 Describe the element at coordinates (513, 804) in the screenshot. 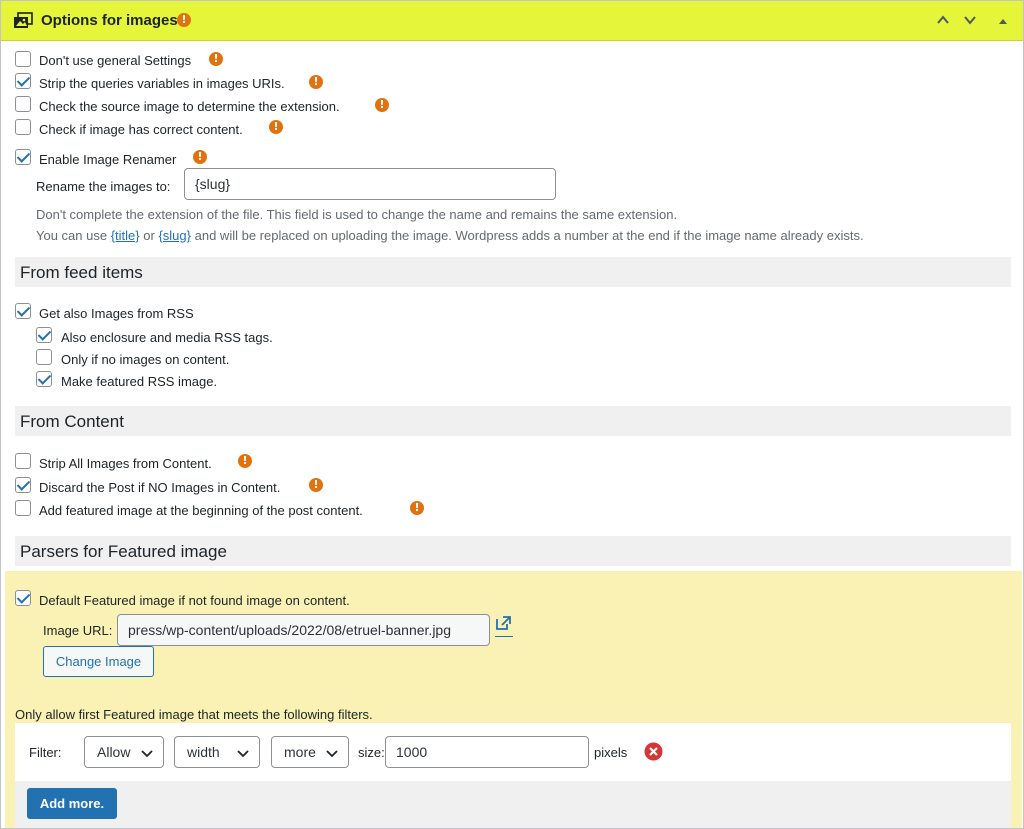

I see `filters-footer` at that location.